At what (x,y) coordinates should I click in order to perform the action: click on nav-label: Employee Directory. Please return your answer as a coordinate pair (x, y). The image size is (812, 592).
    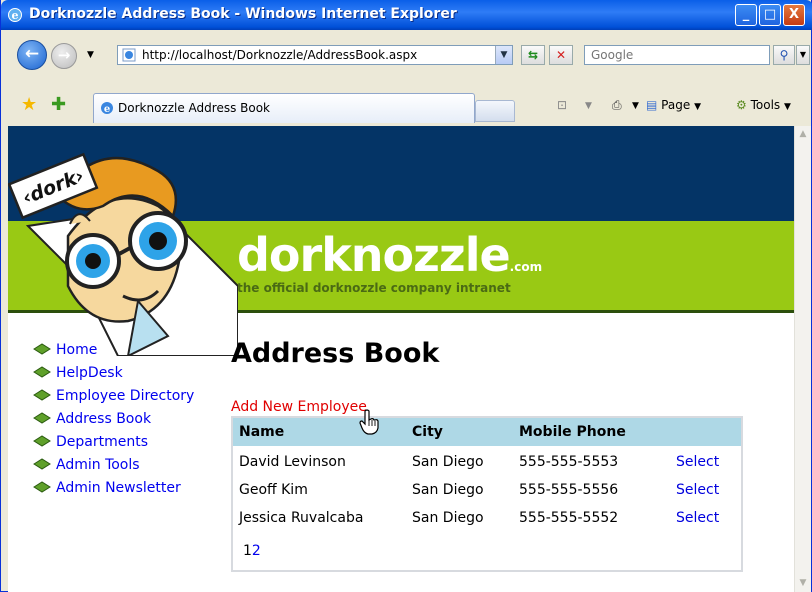
    Looking at the image, I should click on (125, 396).